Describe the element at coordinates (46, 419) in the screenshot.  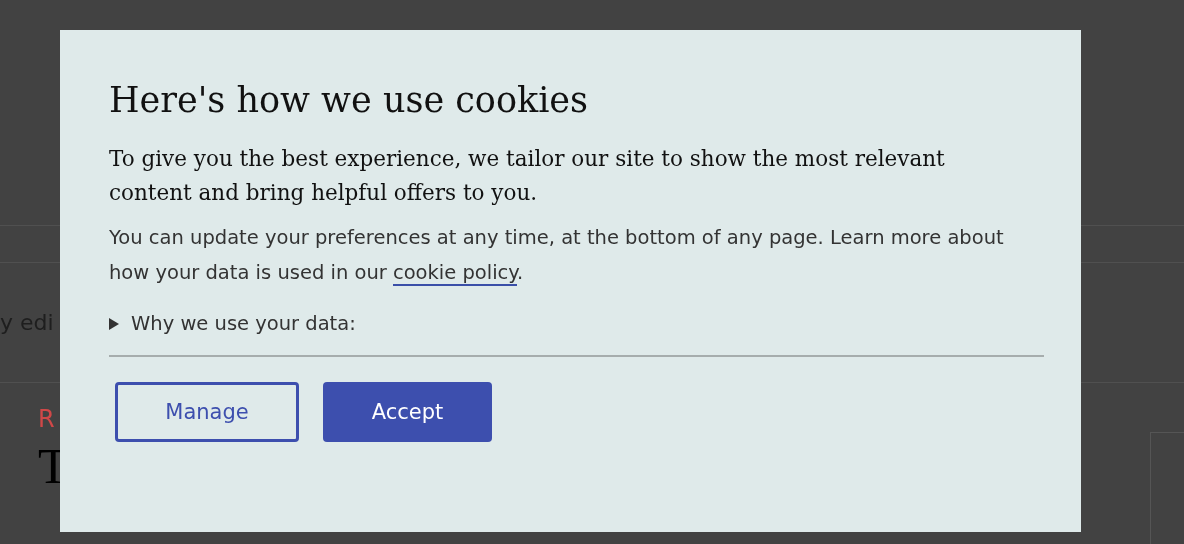
I see `category-label: R` at that location.